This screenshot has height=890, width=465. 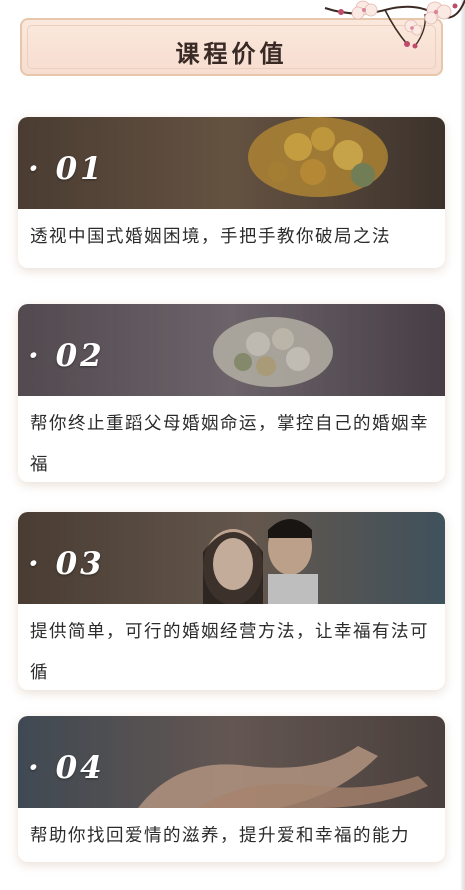 What do you see at coordinates (210, 237) in the screenshot?
I see `card-1-text: 透视中国式婚姻困境，手把手教你破局之法` at bounding box center [210, 237].